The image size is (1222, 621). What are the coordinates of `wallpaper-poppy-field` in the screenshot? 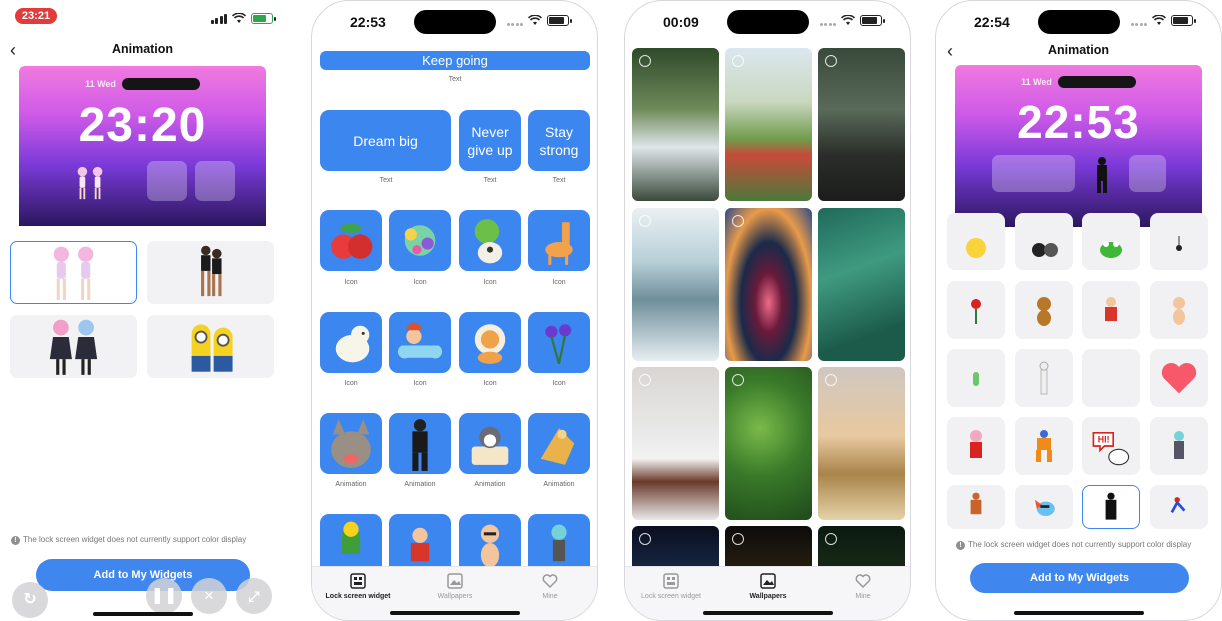 It's located at (768, 124).